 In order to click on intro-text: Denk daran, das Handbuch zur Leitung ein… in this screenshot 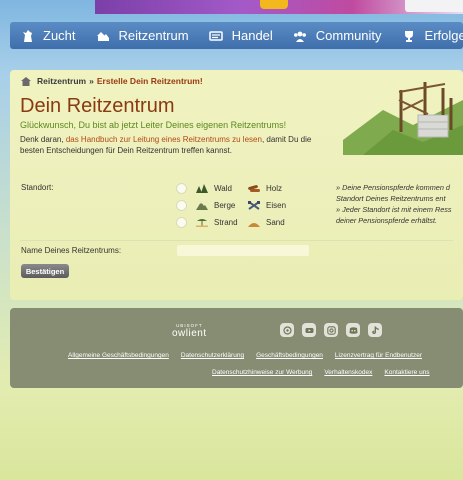, I will do `click(175, 145)`.